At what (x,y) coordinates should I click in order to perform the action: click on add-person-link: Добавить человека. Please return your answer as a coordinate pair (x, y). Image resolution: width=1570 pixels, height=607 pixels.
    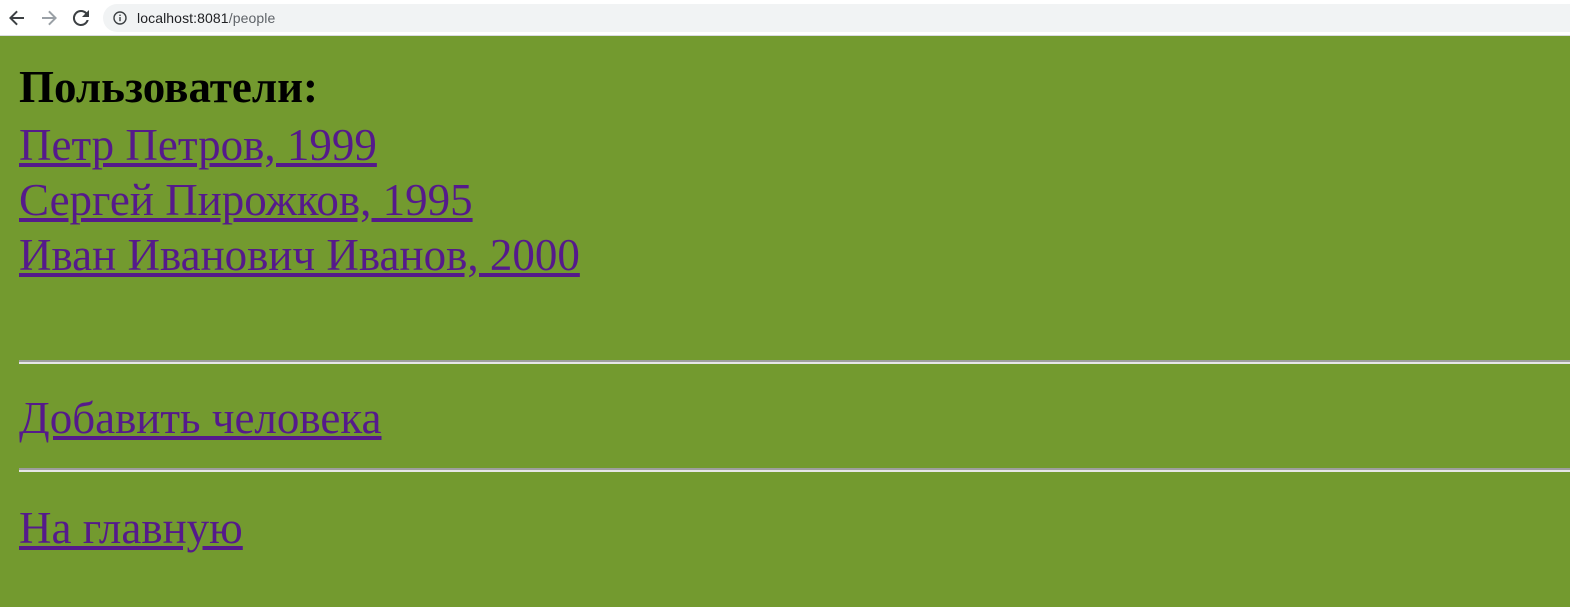
    Looking at the image, I should click on (200, 418).